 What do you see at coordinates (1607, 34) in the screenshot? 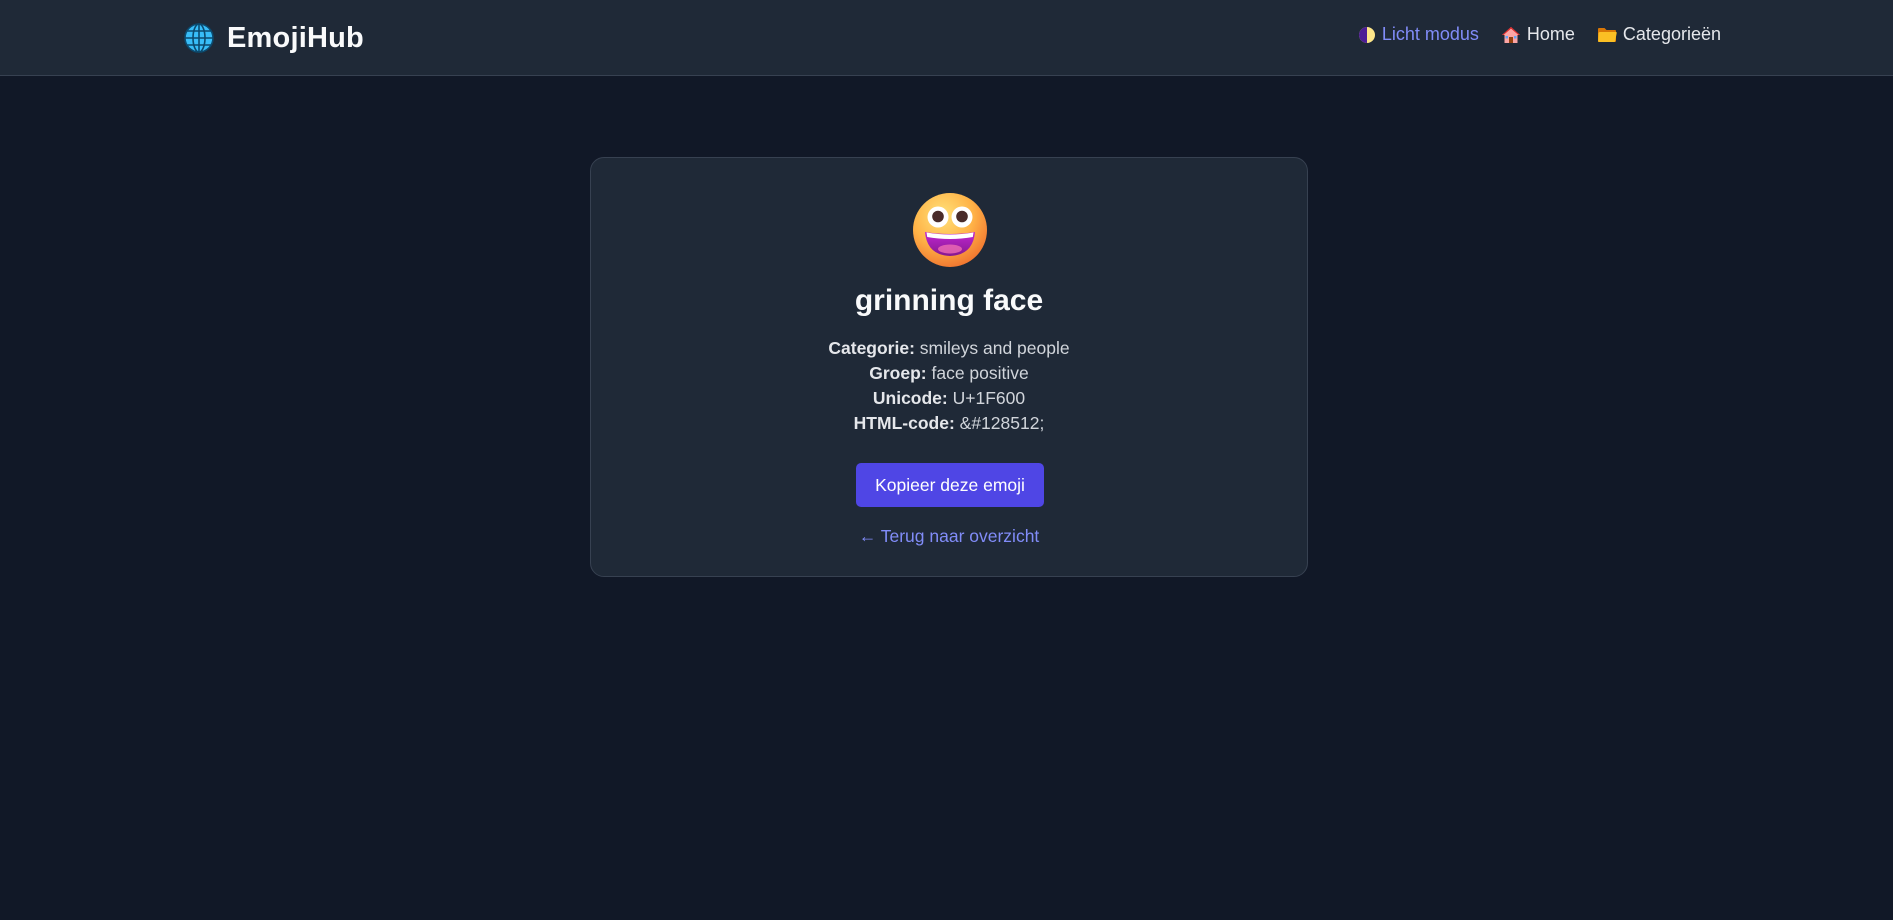
I see `folder-icon` at bounding box center [1607, 34].